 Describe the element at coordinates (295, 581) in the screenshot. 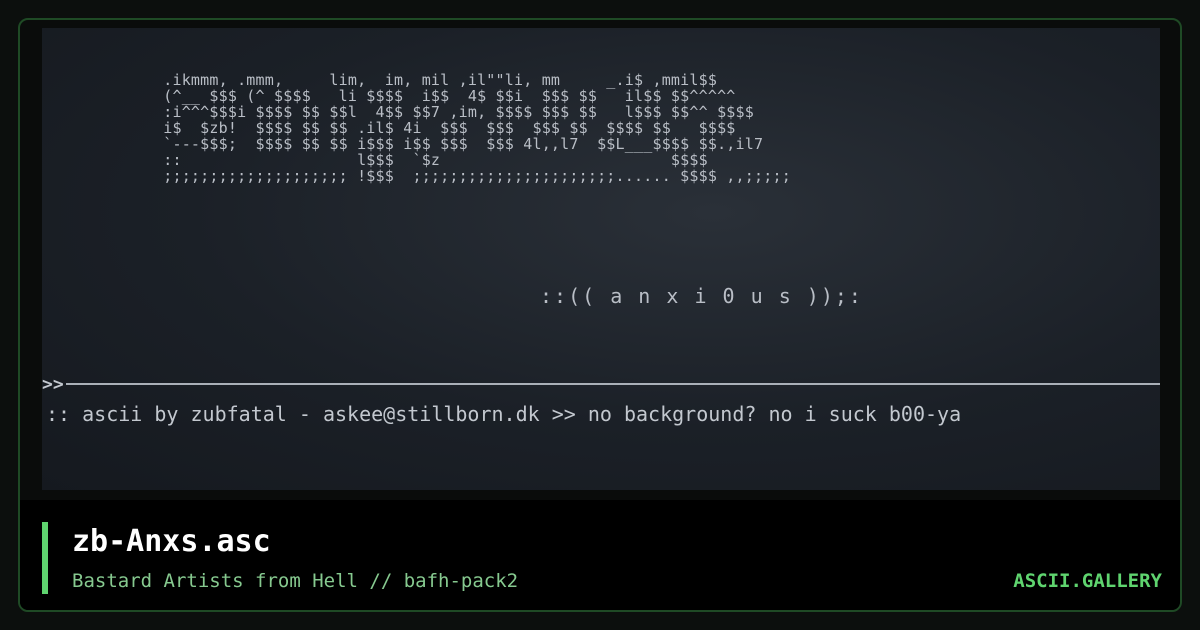

I see `pack-meta: Bastard Artists from Hell // bafh-pack2` at that location.